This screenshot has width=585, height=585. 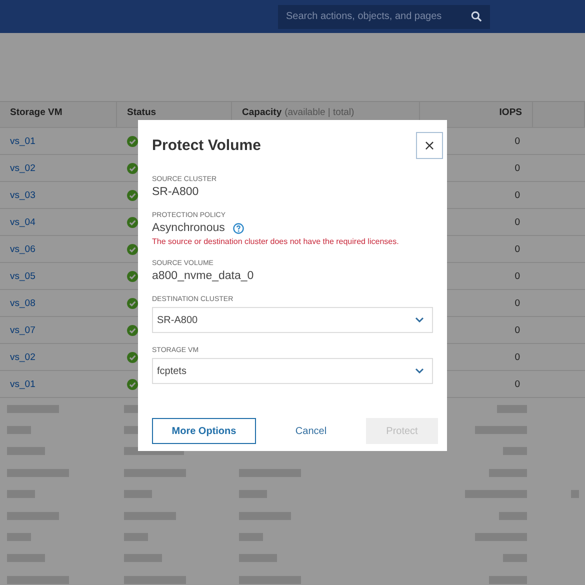 What do you see at coordinates (476, 16) in the screenshot?
I see `search-icon` at bounding box center [476, 16].